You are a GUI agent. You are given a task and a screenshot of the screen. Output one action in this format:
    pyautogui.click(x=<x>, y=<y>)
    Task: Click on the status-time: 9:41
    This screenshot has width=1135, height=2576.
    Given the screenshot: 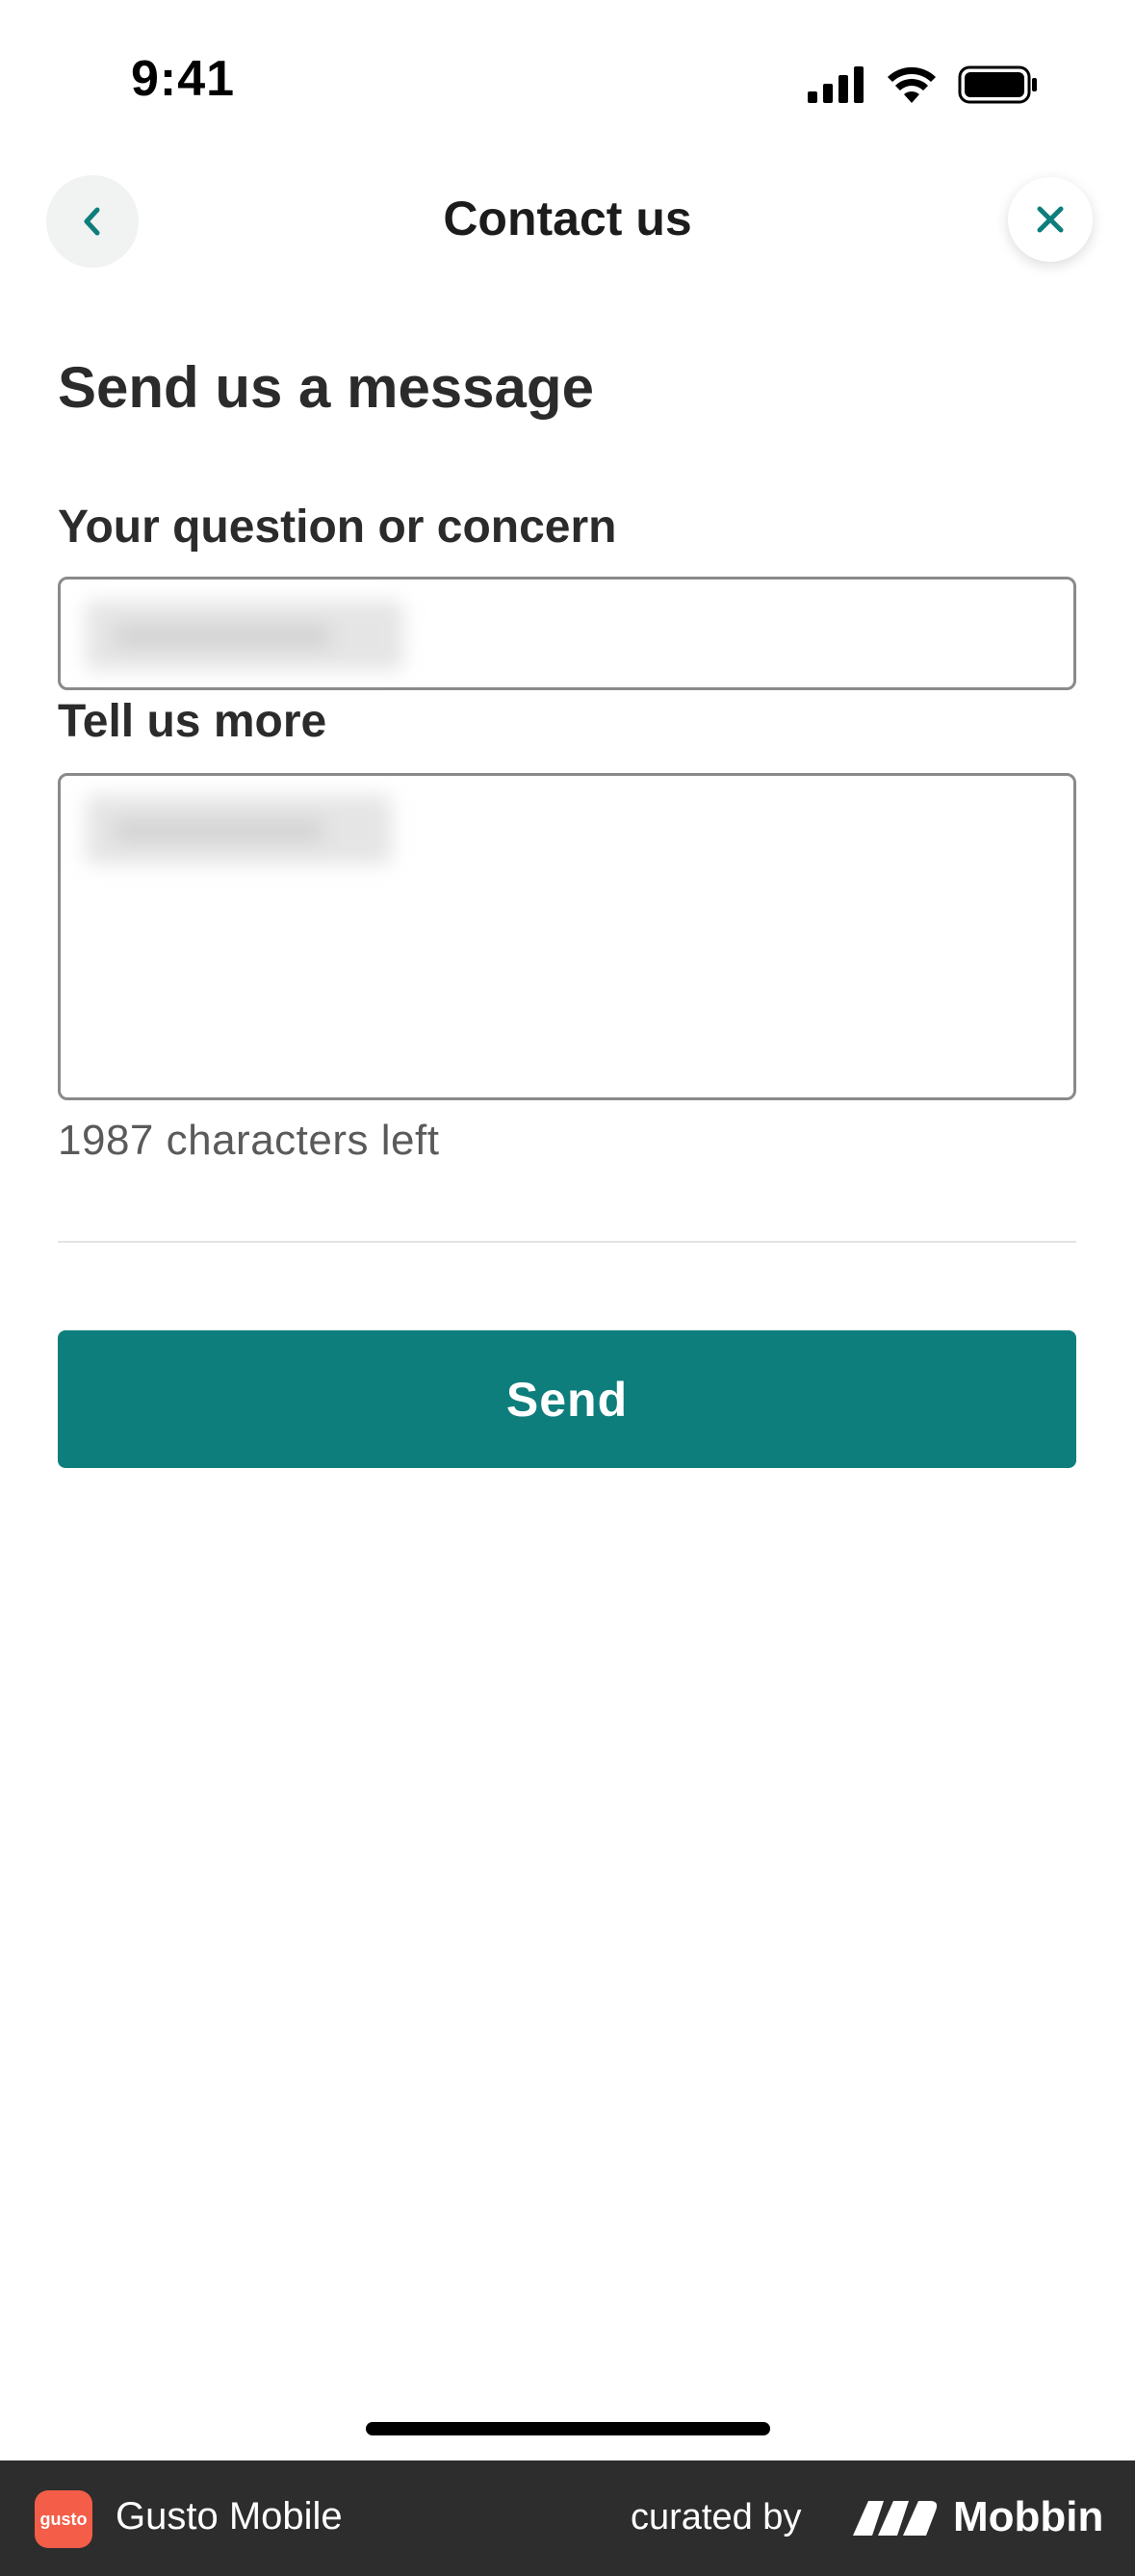 What is the action you would take?
    pyautogui.click(x=183, y=79)
    